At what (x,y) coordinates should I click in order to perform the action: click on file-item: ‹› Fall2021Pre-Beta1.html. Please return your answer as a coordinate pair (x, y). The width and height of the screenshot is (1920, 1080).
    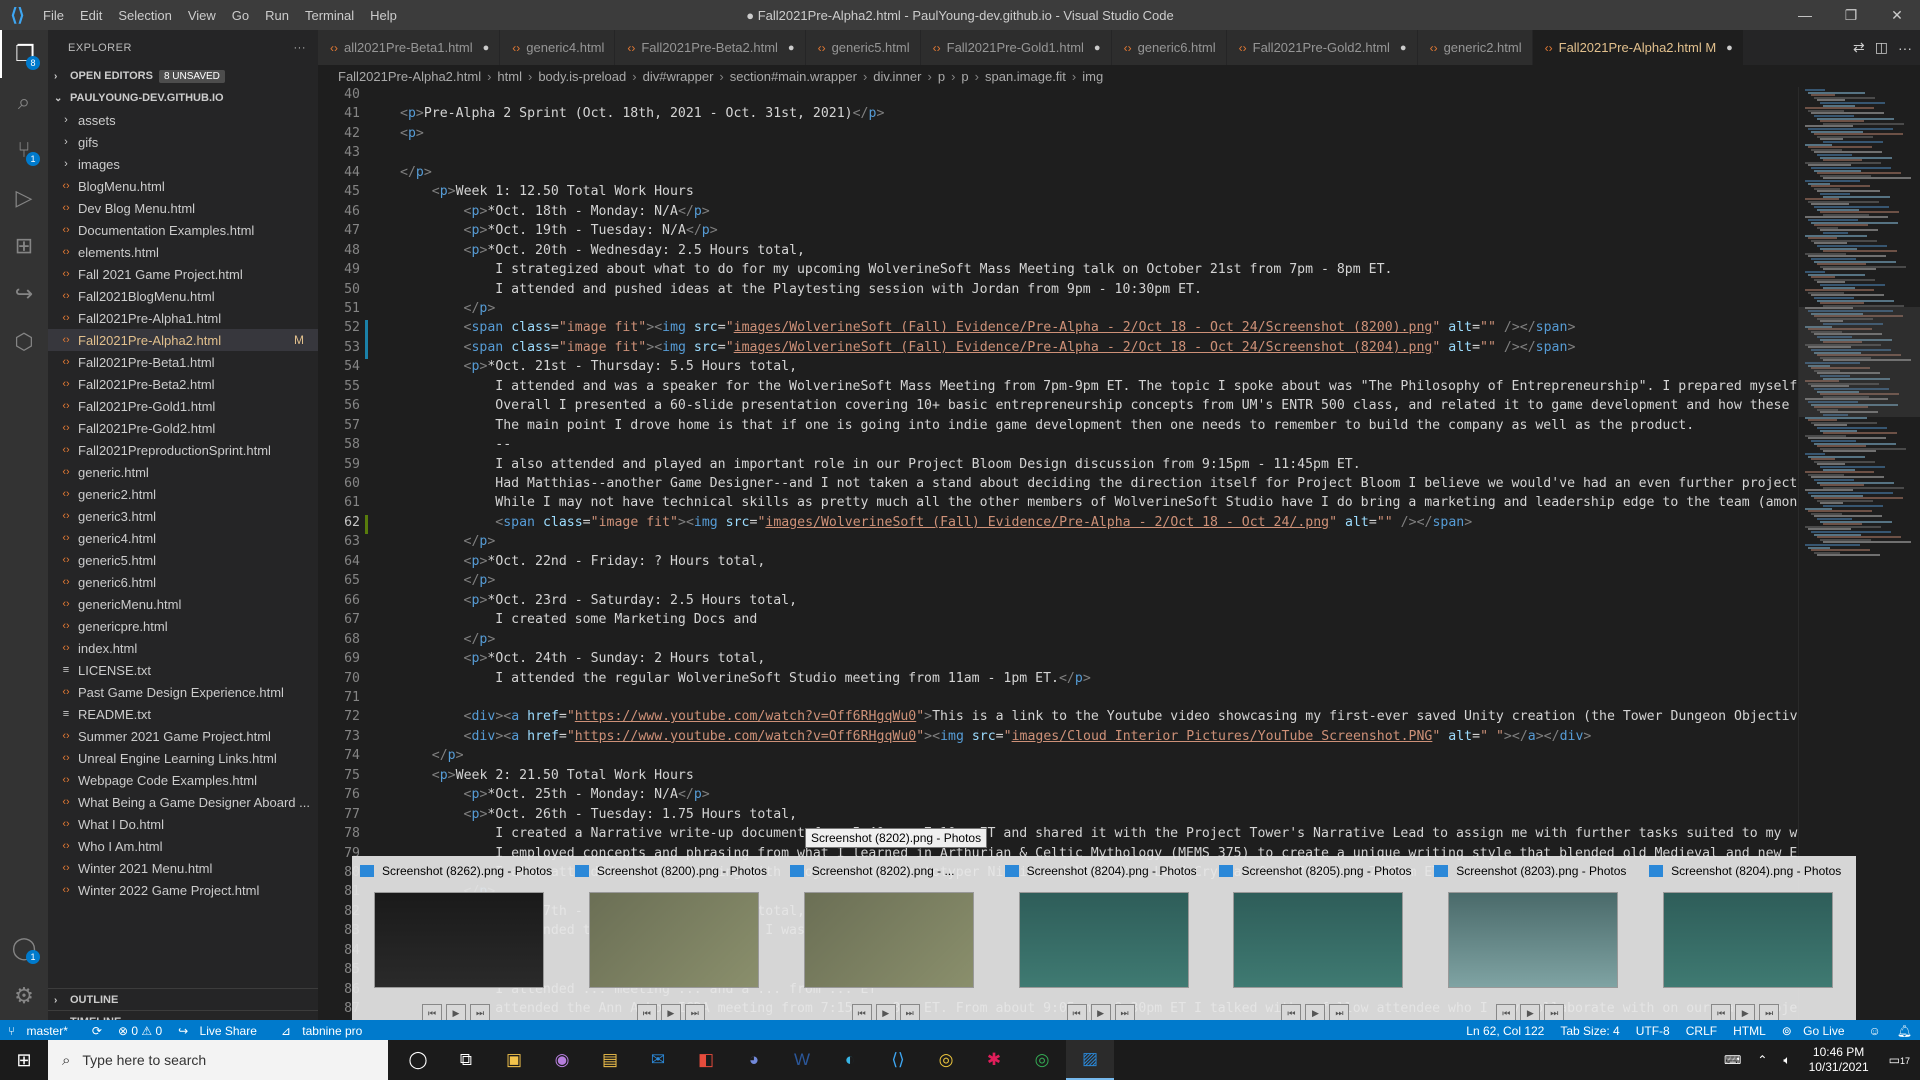
    Looking at the image, I should click on (183, 362).